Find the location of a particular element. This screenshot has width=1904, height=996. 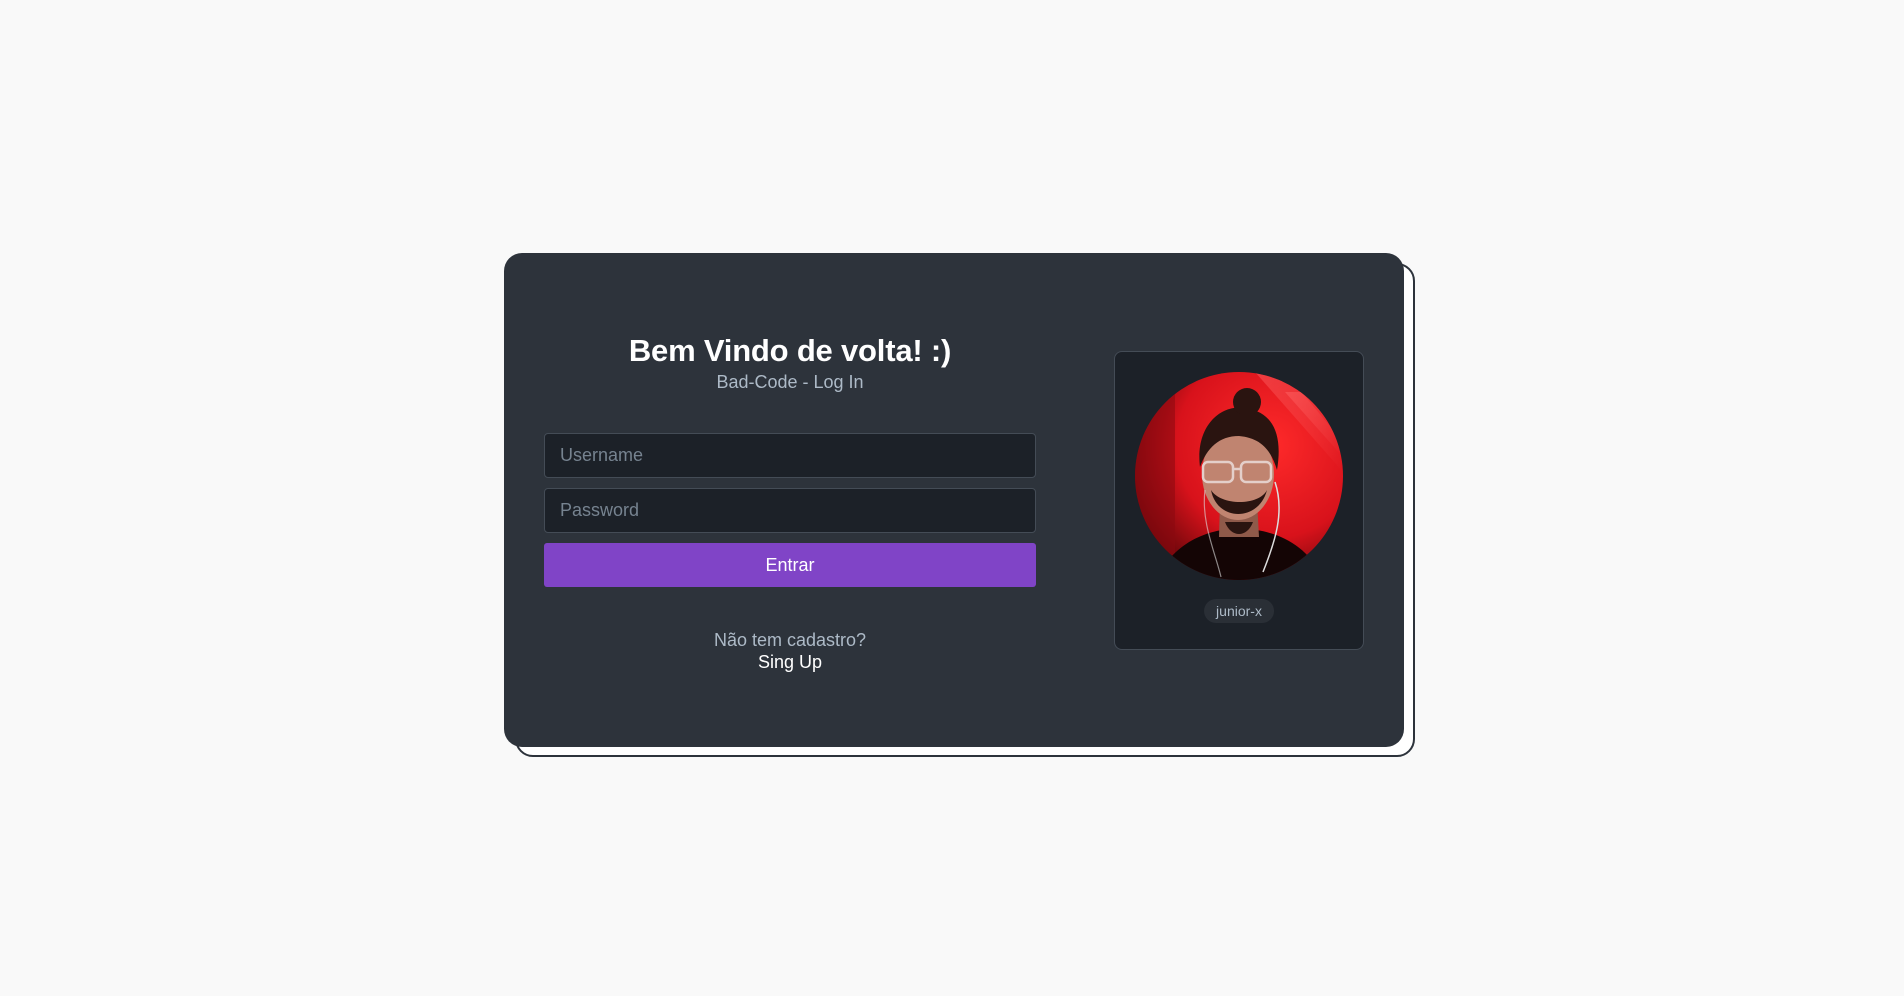

page-title: Bem Vindo de volta! :) is located at coordinates (790, 350).